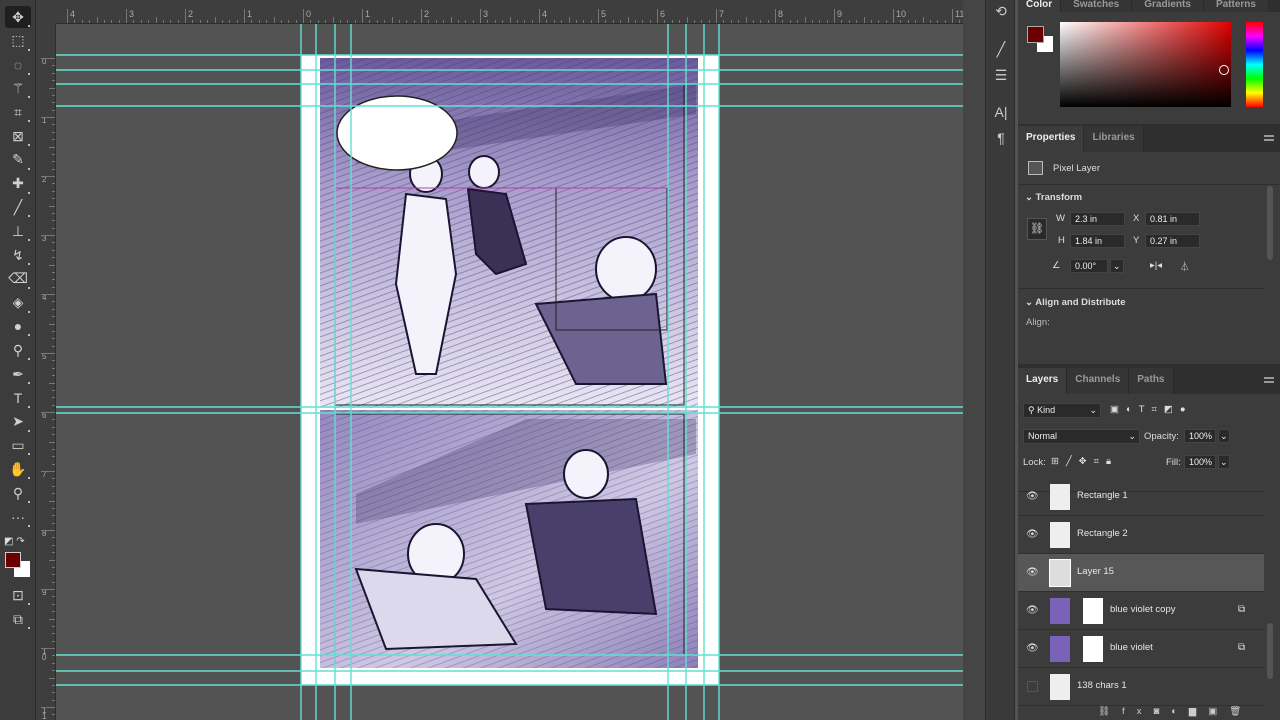 The height and width of the screenshot is (720, 1280). Describe the element at coordinates (1254, 64) in the screenshot. I see `hue-slider` at that location.